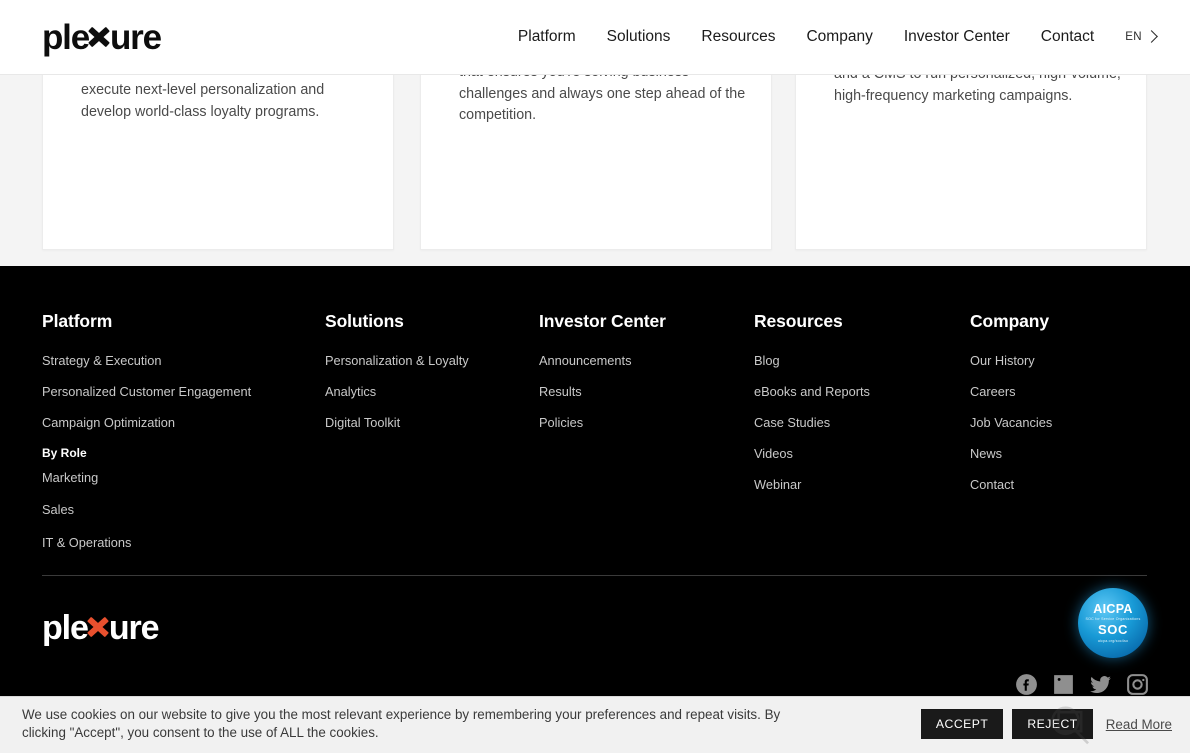  I want to click on nav-item-company: Company, so click(839, 37).